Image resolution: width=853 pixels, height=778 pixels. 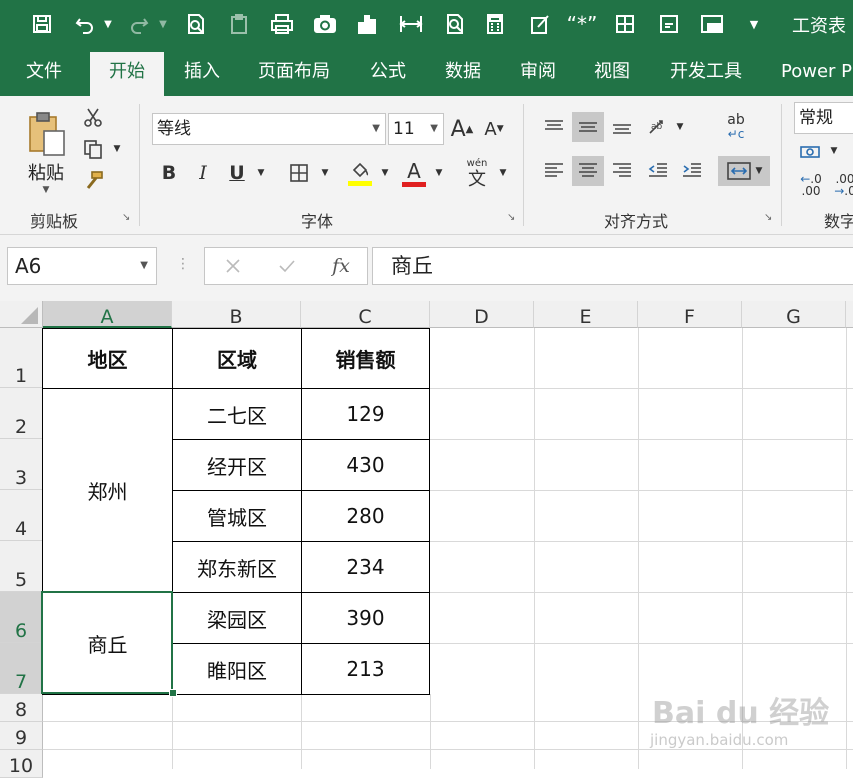 What do you see at coordinates (365, 618) in the screenshot?
I see `table-cell-sales: 390` at bounding box center [365, 618].